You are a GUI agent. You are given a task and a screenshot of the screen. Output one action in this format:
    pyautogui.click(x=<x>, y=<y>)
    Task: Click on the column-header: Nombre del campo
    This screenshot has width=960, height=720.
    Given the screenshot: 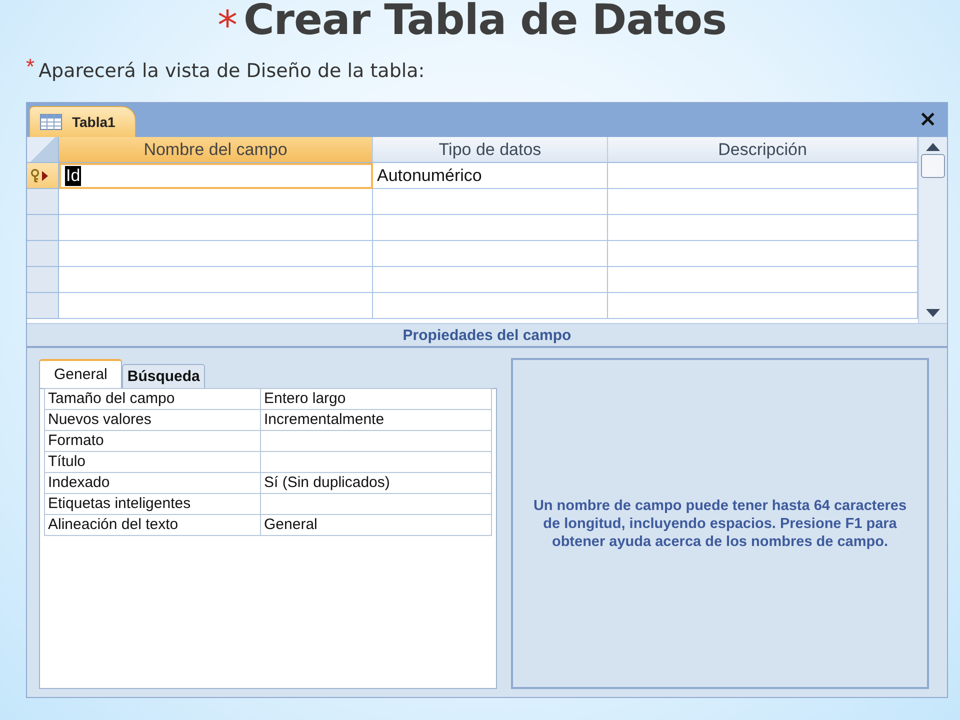 What is the action you would take?
    pyautogui.click(x=216, y=150)
    